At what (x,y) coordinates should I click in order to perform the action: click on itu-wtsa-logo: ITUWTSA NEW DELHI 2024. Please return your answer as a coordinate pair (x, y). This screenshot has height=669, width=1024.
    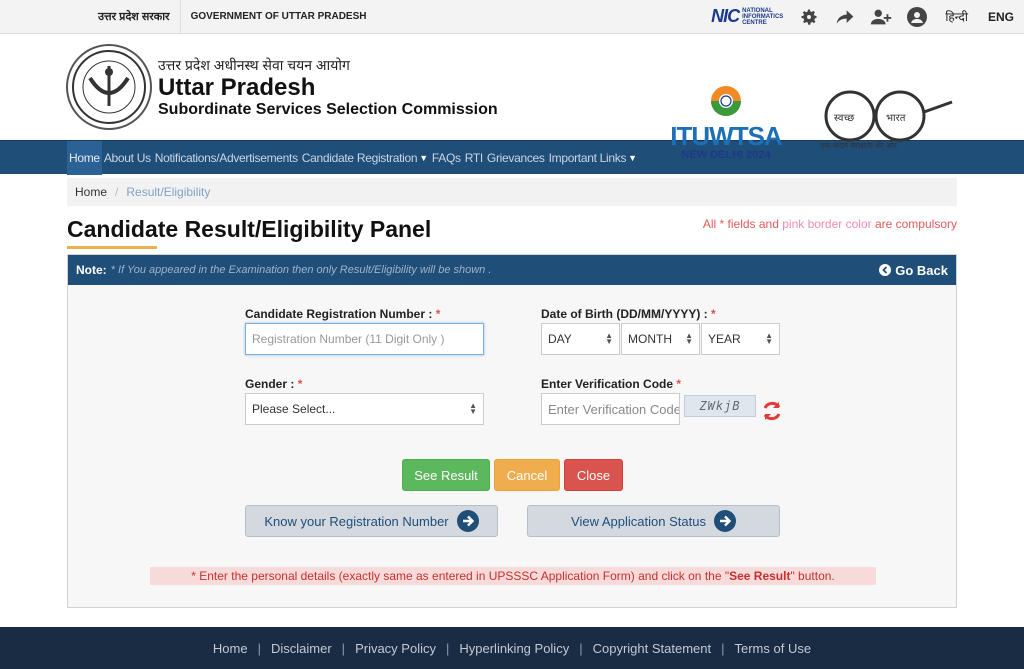
    Looking at the image, I should click on (726, 122).